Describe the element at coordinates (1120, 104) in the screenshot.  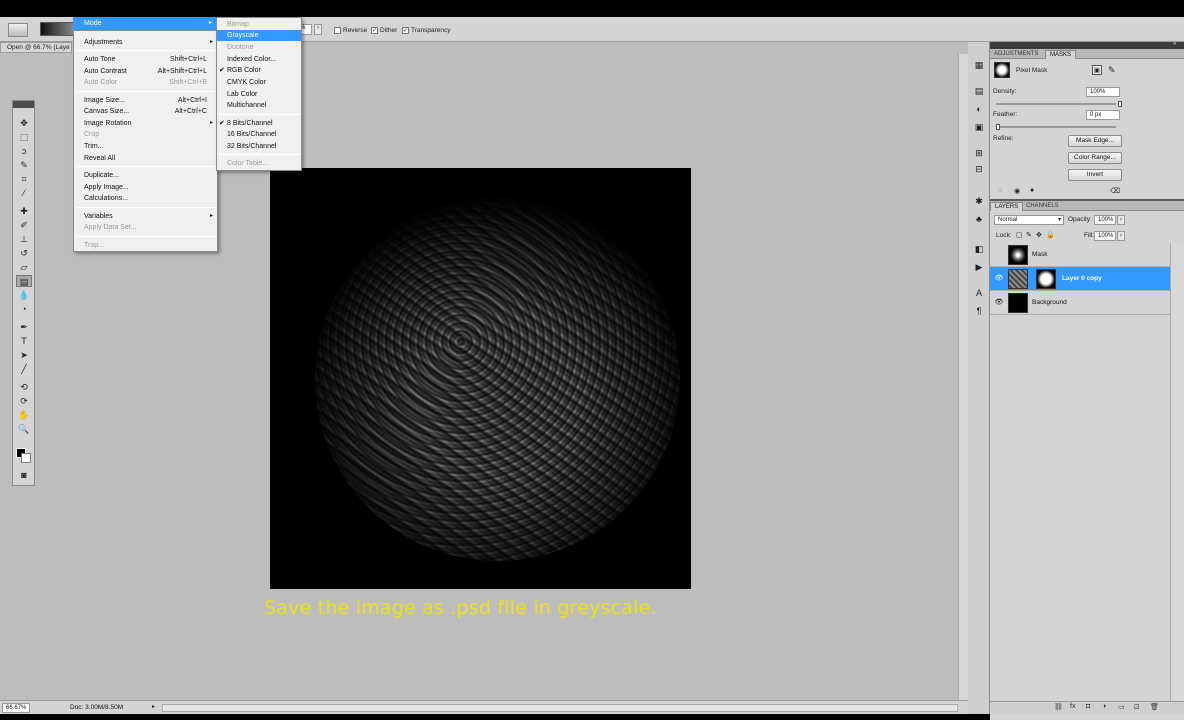
I see `density-slider-knob` at that location.